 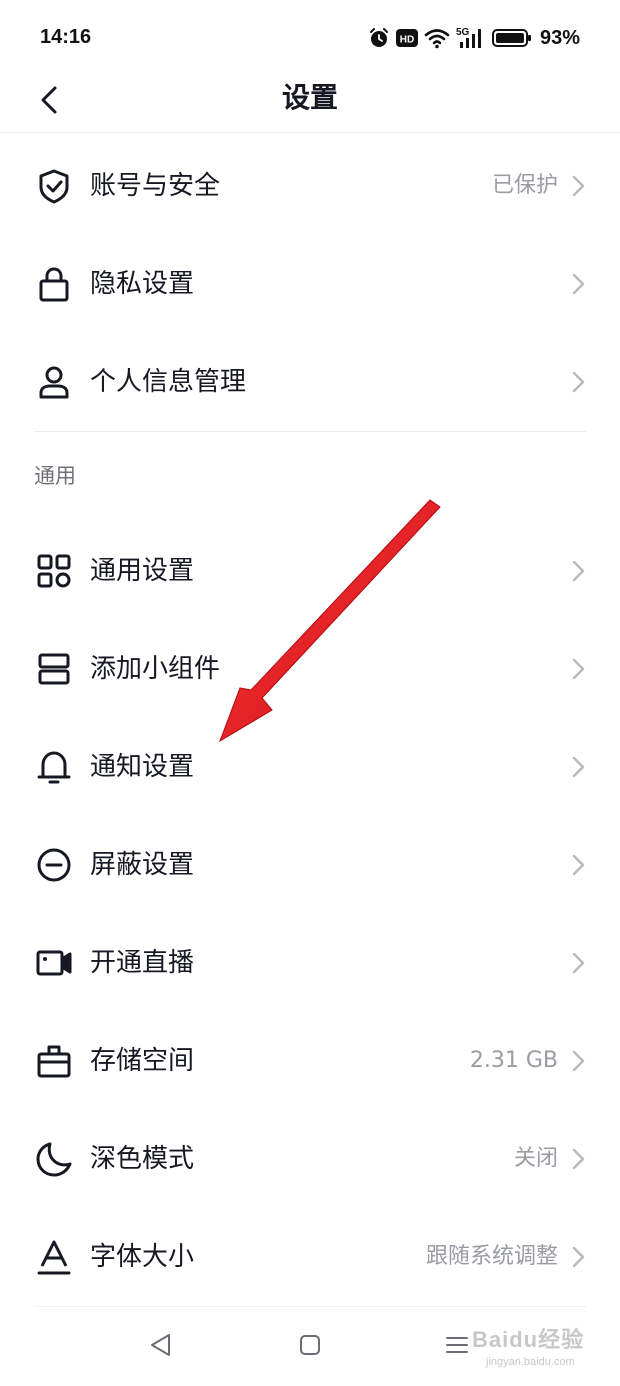 I want to click on settings-row-storage: 存储空间 2.31 GB, so click(x=310, y=1061).